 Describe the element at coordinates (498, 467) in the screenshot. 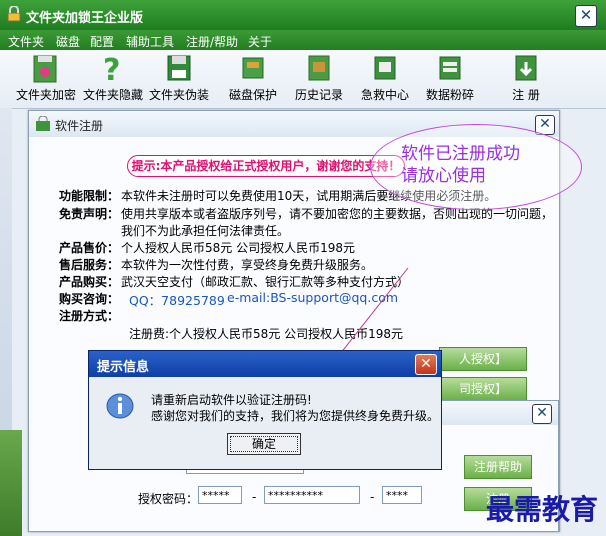

I see `register-help-button: 注册帮助` at that location.